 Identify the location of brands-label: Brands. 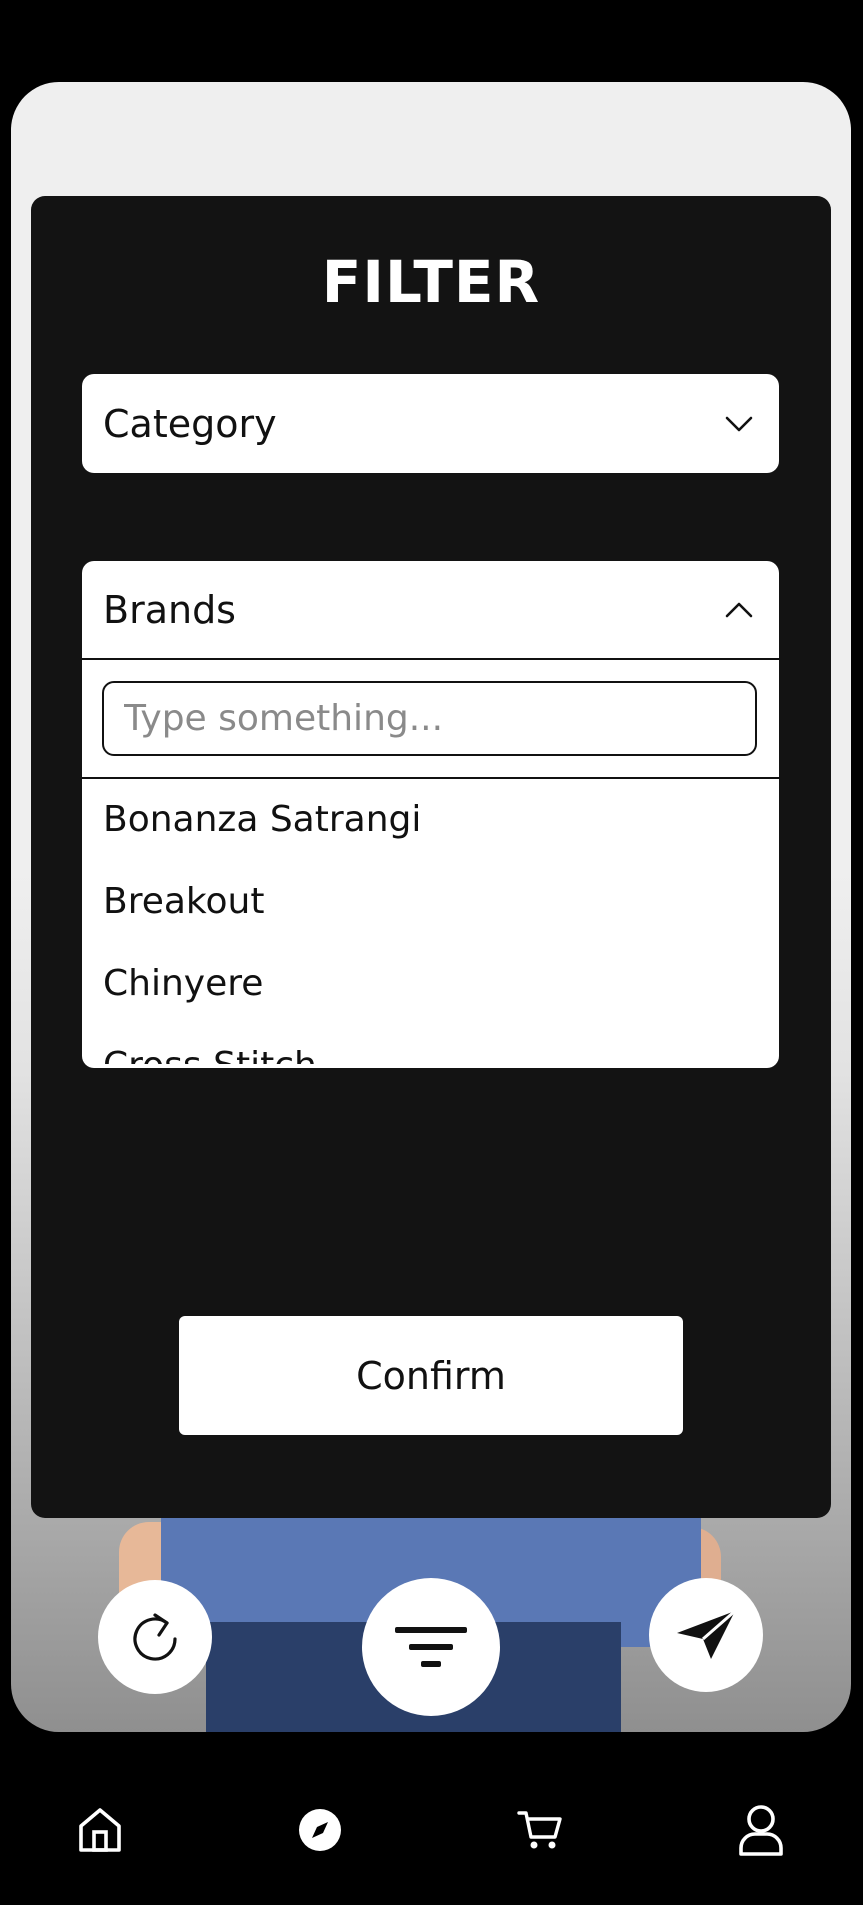
(169, 609).